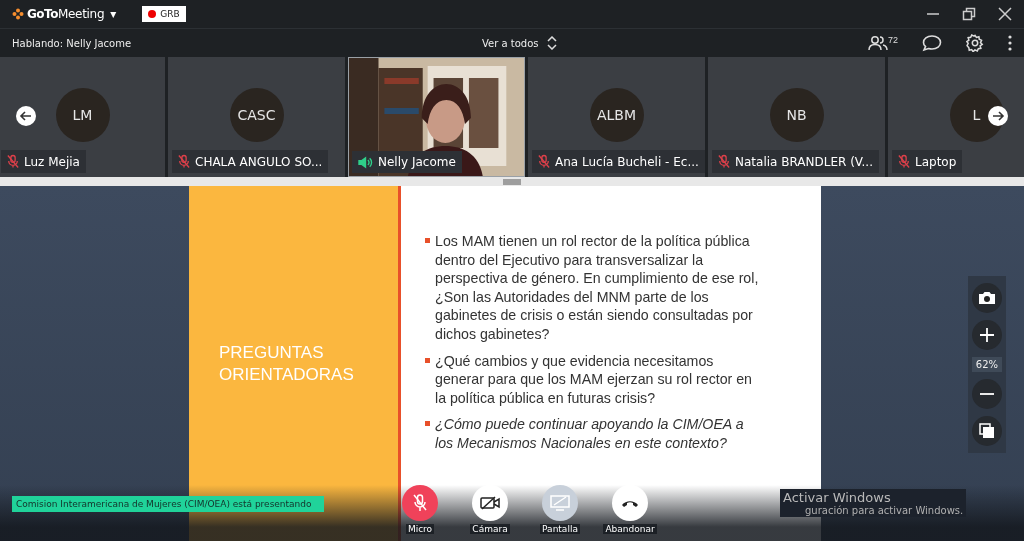 Image resolution: width=1024 pixels, height=541 pixels. Describe the element at coordinates (884, 510) in the screenshot. I see `activation-notice-text: guración para activar Windows.` at that location.